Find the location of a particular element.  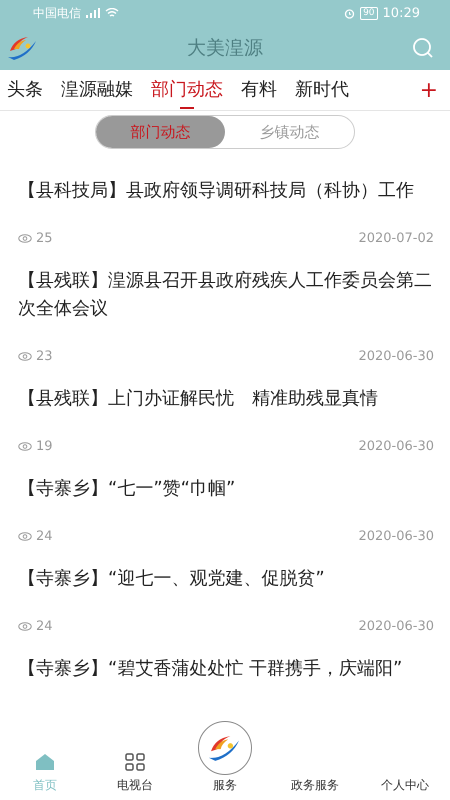

nav-item: 个人中心 is located at coordinates (405, 773).